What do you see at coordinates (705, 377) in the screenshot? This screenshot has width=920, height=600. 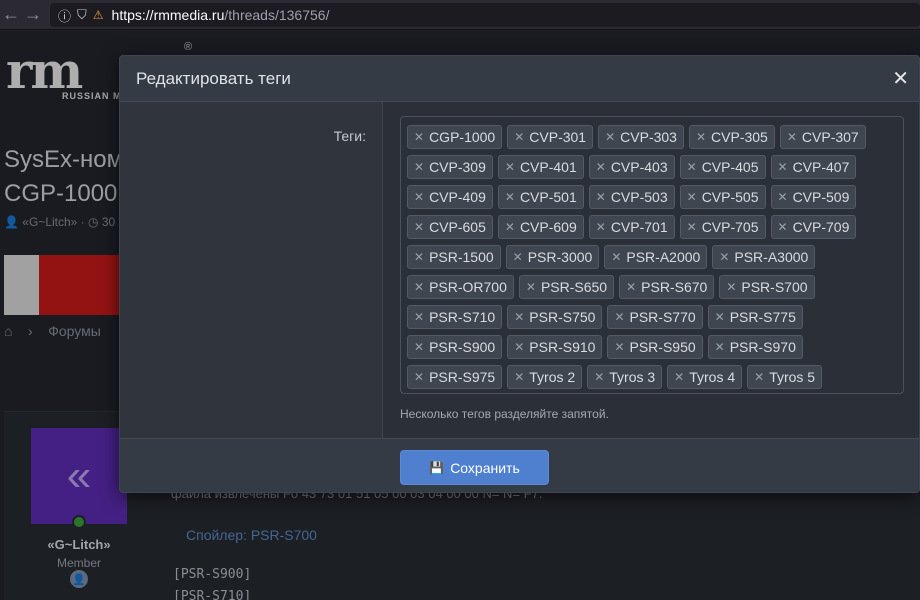 I see `tag-chip: ✕ Tyros 4` at bounding box center [705, 377].